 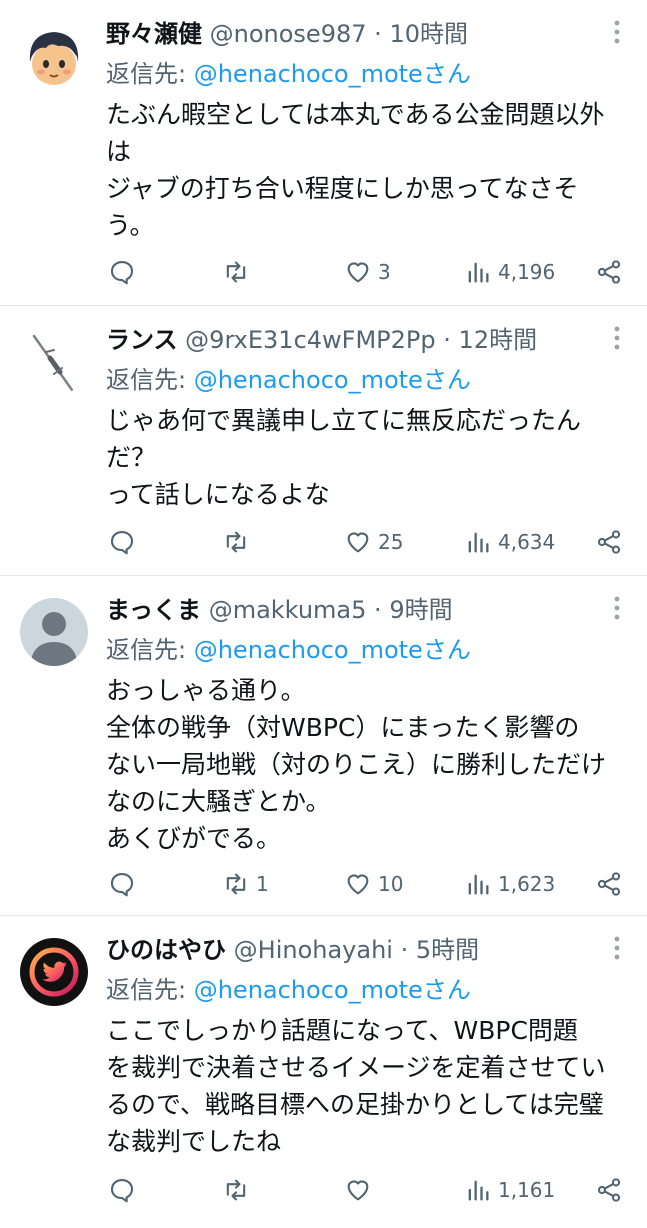 I want to click on user-handle: @9rxE31c4wFMP2Pp, so click(x=310, y=340).